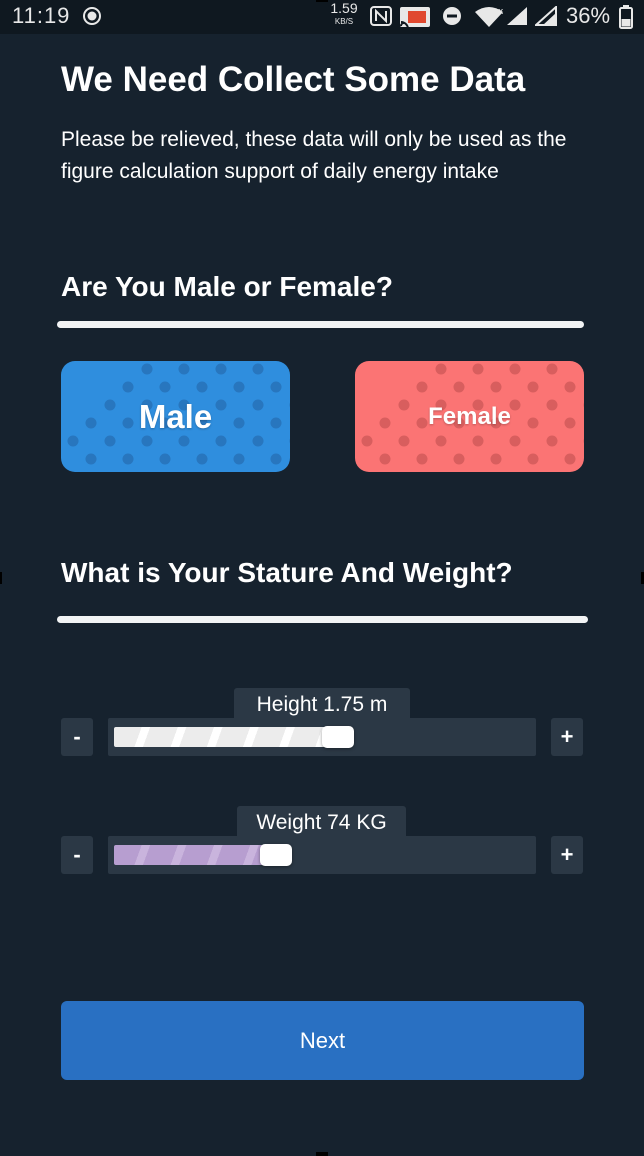 The image size is (644, 1156). What do you see at coordinates (321, 822) in the screenshot?
I see `weight-value-label: Weight 74 KG` at bounding box center [321, 822].